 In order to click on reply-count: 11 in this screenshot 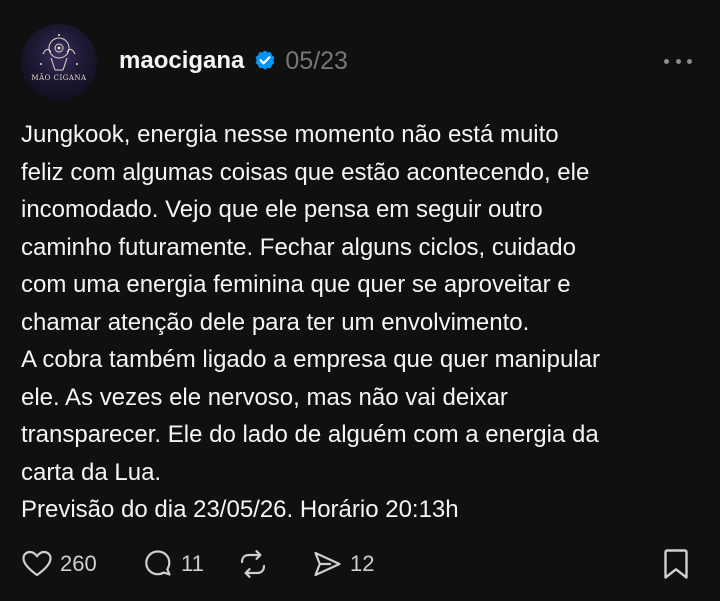, I will do `click(192, 563)`.